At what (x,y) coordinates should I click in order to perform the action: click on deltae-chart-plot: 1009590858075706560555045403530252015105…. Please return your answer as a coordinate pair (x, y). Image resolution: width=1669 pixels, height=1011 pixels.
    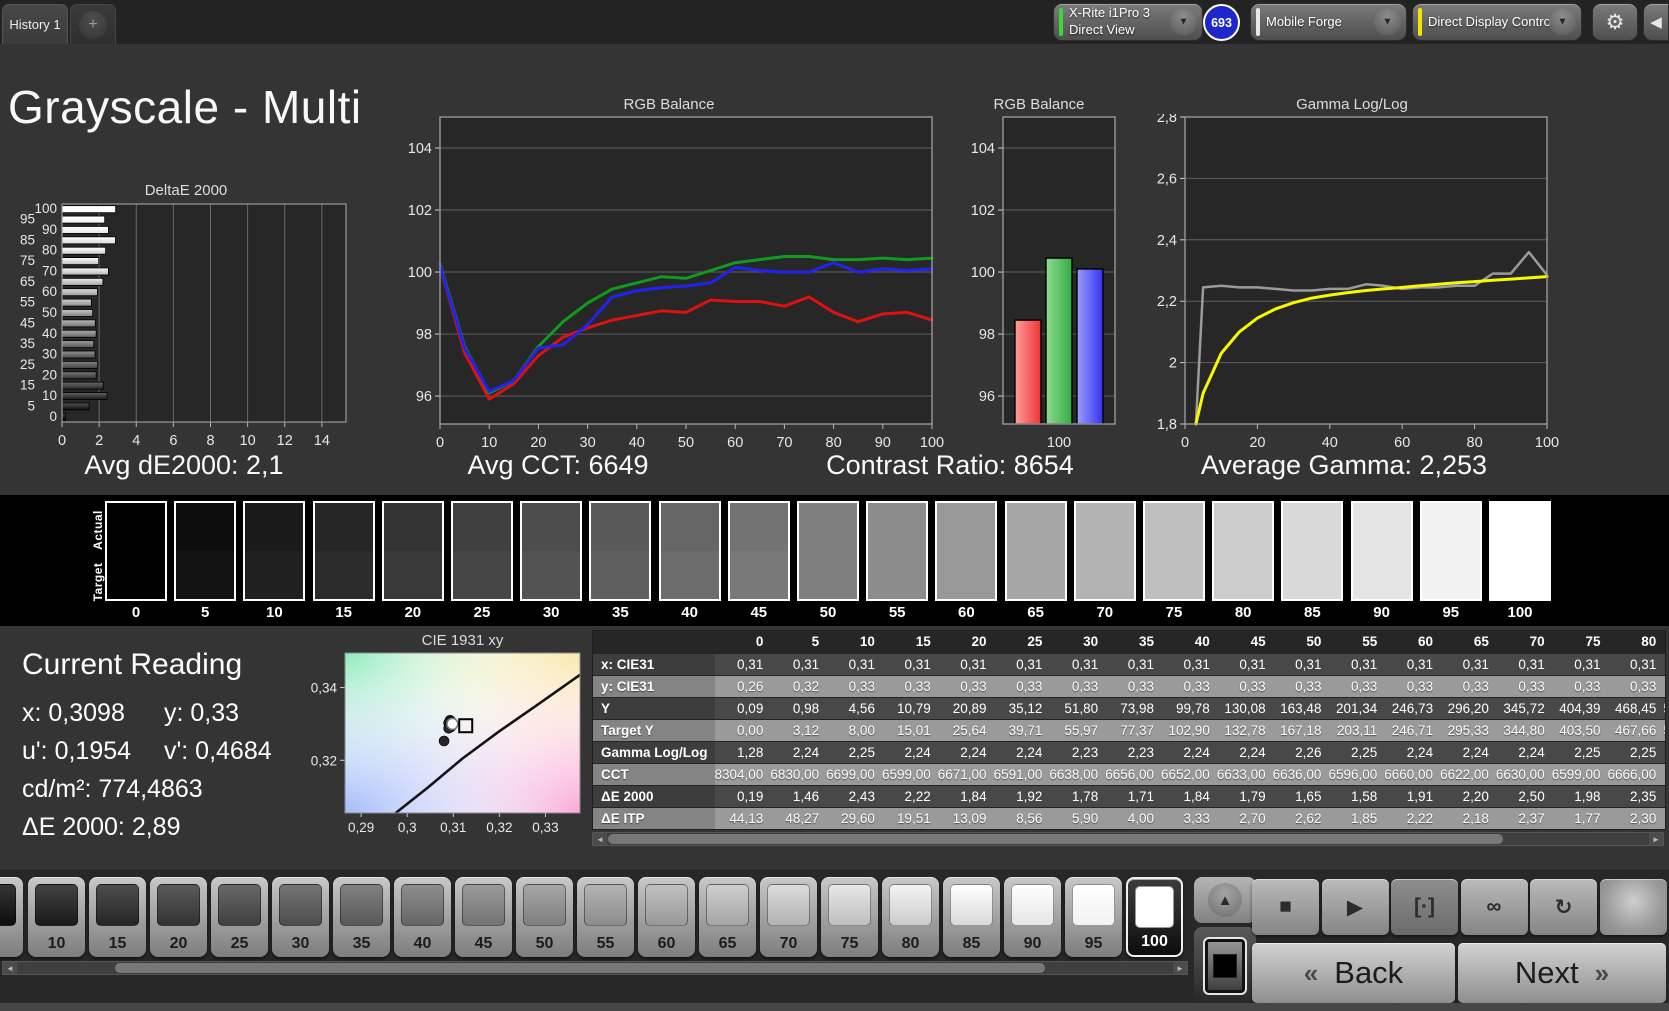
    Looking at the image, I should click on (183, 325).